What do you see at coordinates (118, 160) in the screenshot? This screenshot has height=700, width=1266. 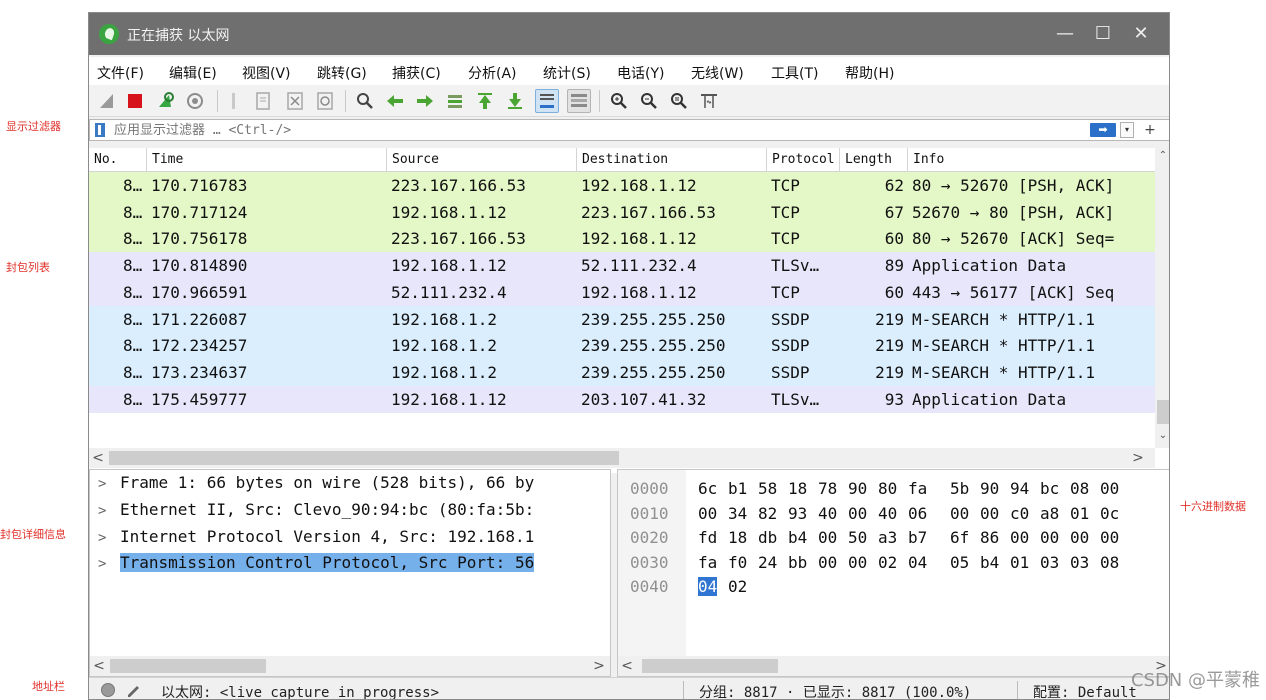 I see `column-header-no: No.` at bounding box center [118, 160].